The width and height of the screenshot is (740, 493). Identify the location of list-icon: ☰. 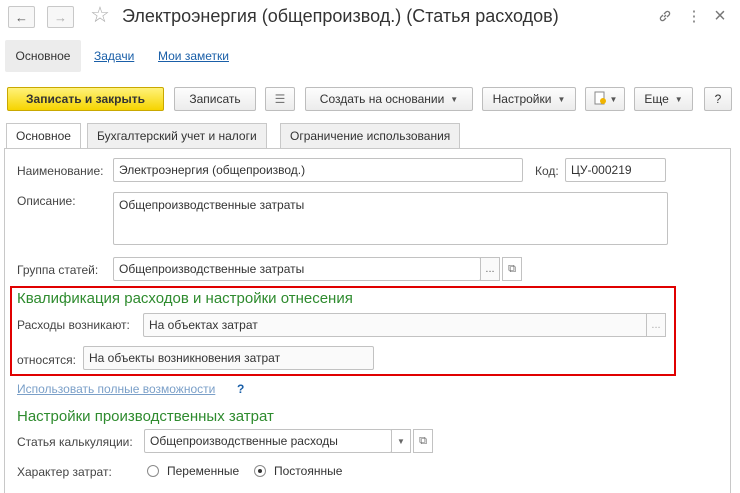
(280, 99).